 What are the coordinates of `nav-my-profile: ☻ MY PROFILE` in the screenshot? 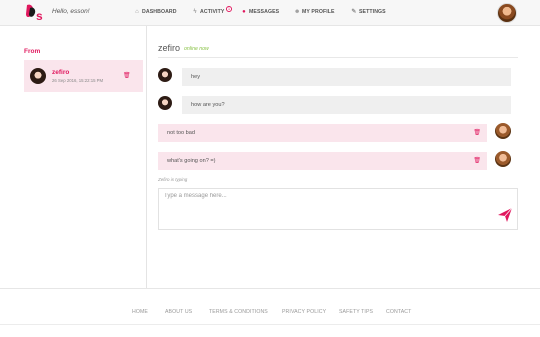 It's located at (314, 12).